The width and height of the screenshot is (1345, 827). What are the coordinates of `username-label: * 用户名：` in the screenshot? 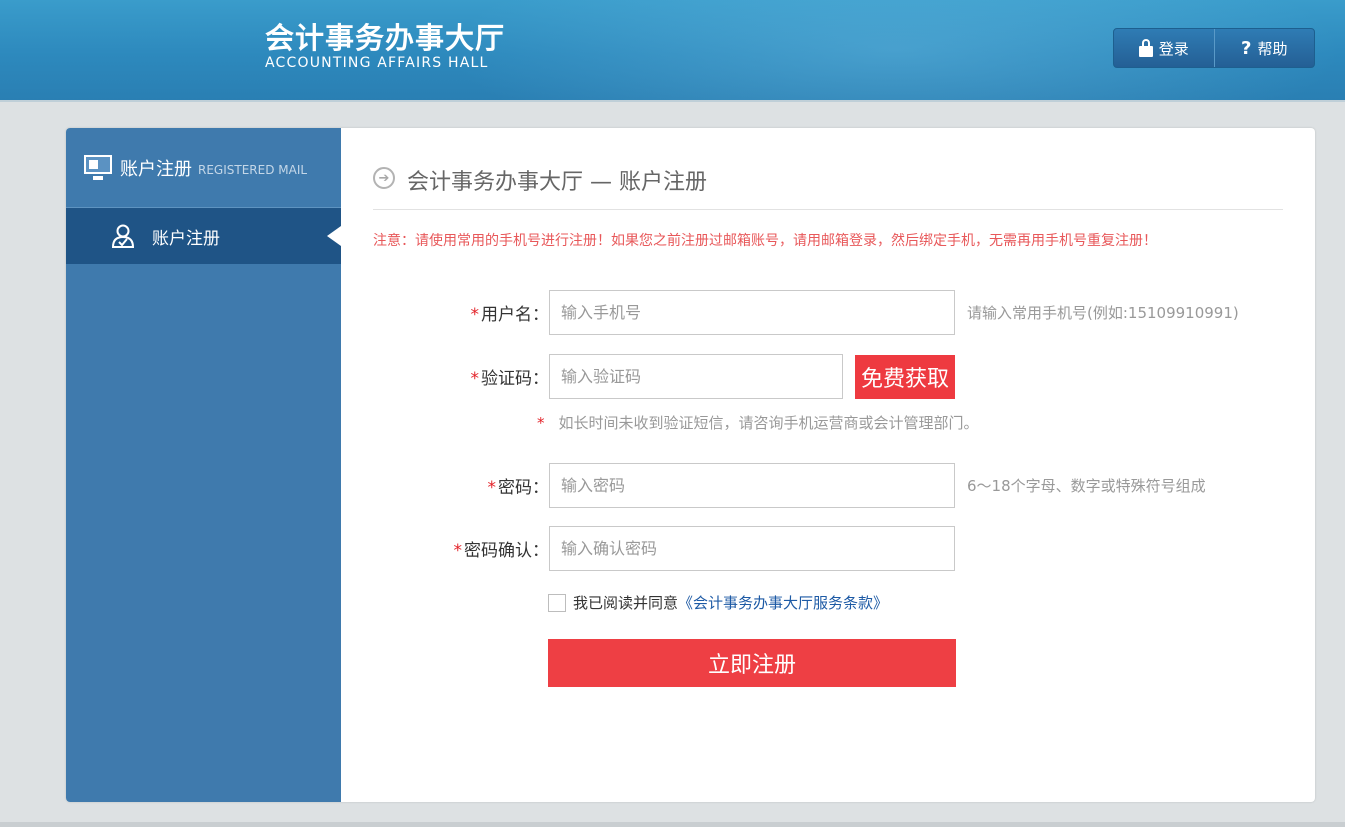 It's located at (445, 312).